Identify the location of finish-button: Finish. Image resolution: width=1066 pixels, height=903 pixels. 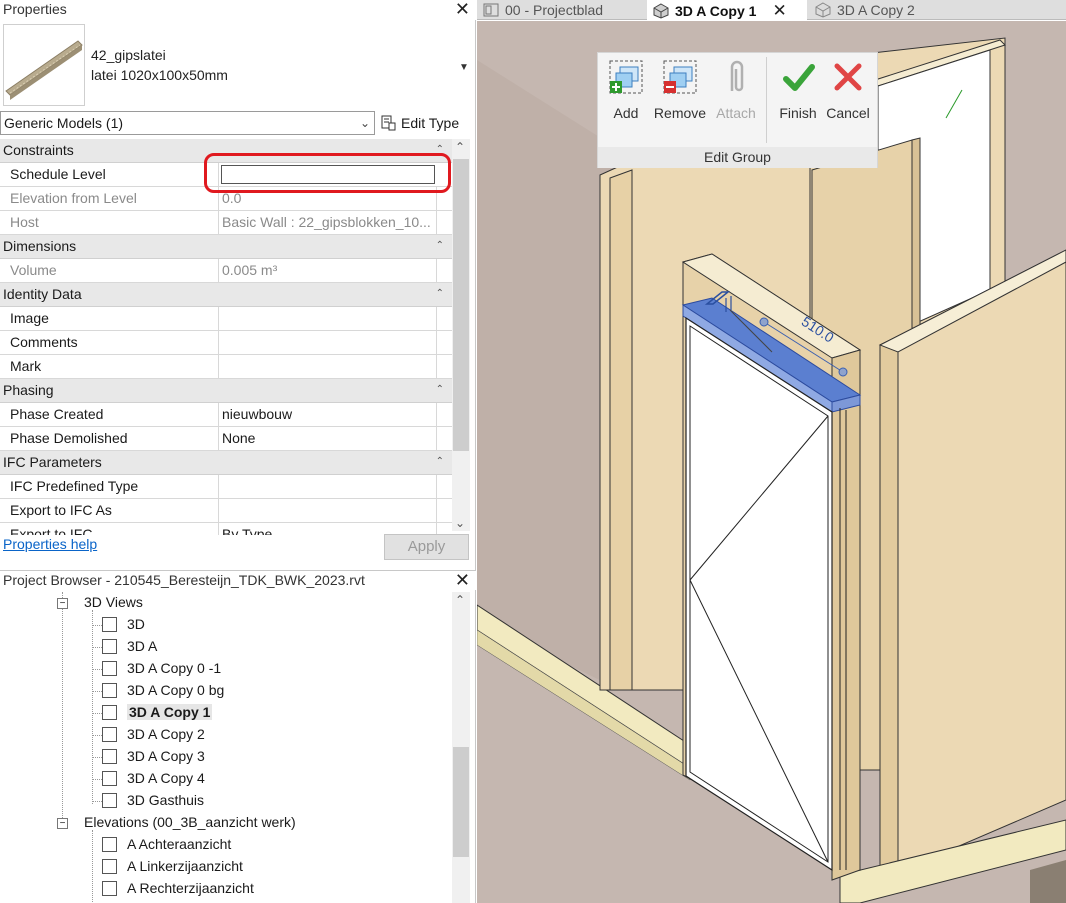
(798, 89).